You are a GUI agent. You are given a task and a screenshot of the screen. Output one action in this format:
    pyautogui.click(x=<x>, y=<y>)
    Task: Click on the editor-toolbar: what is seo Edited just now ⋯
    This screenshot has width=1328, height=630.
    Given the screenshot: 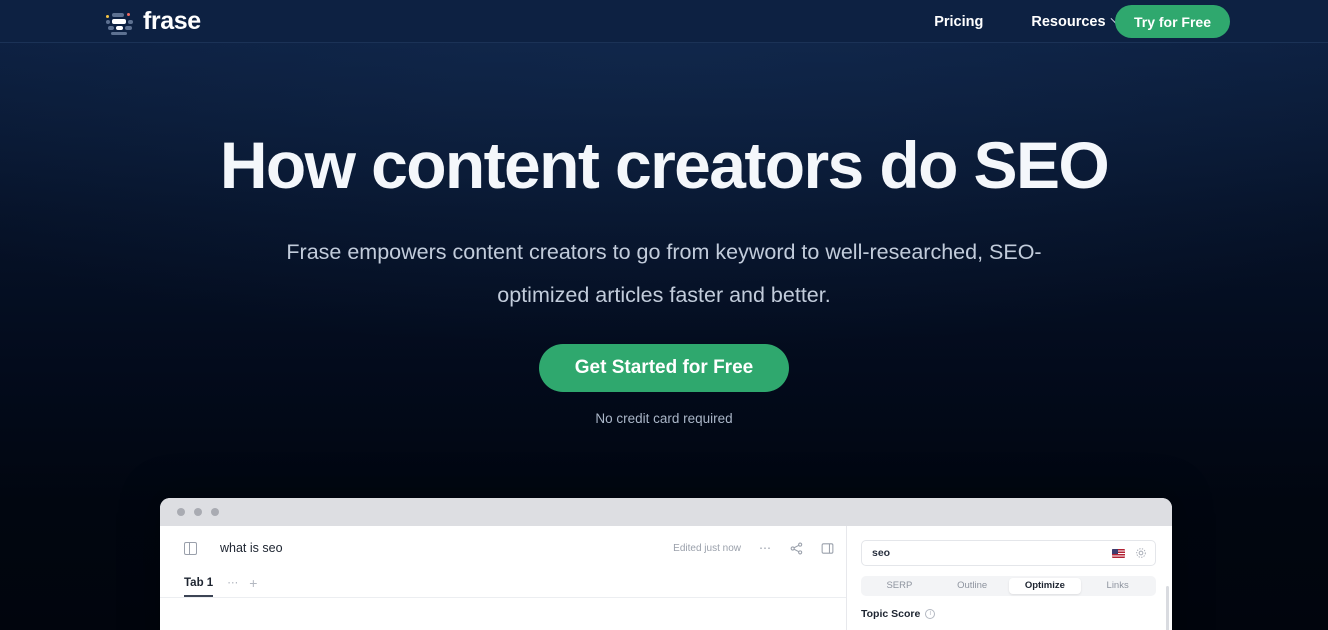 What is the action you would take?
    pyautogui.click(x=503, y=548)
    